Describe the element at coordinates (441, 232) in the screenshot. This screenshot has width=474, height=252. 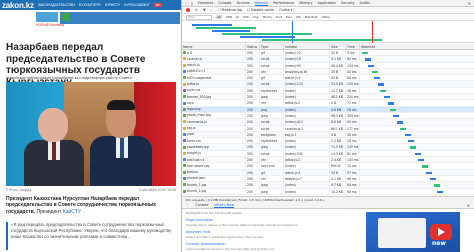
I see `play-icon` at that location.